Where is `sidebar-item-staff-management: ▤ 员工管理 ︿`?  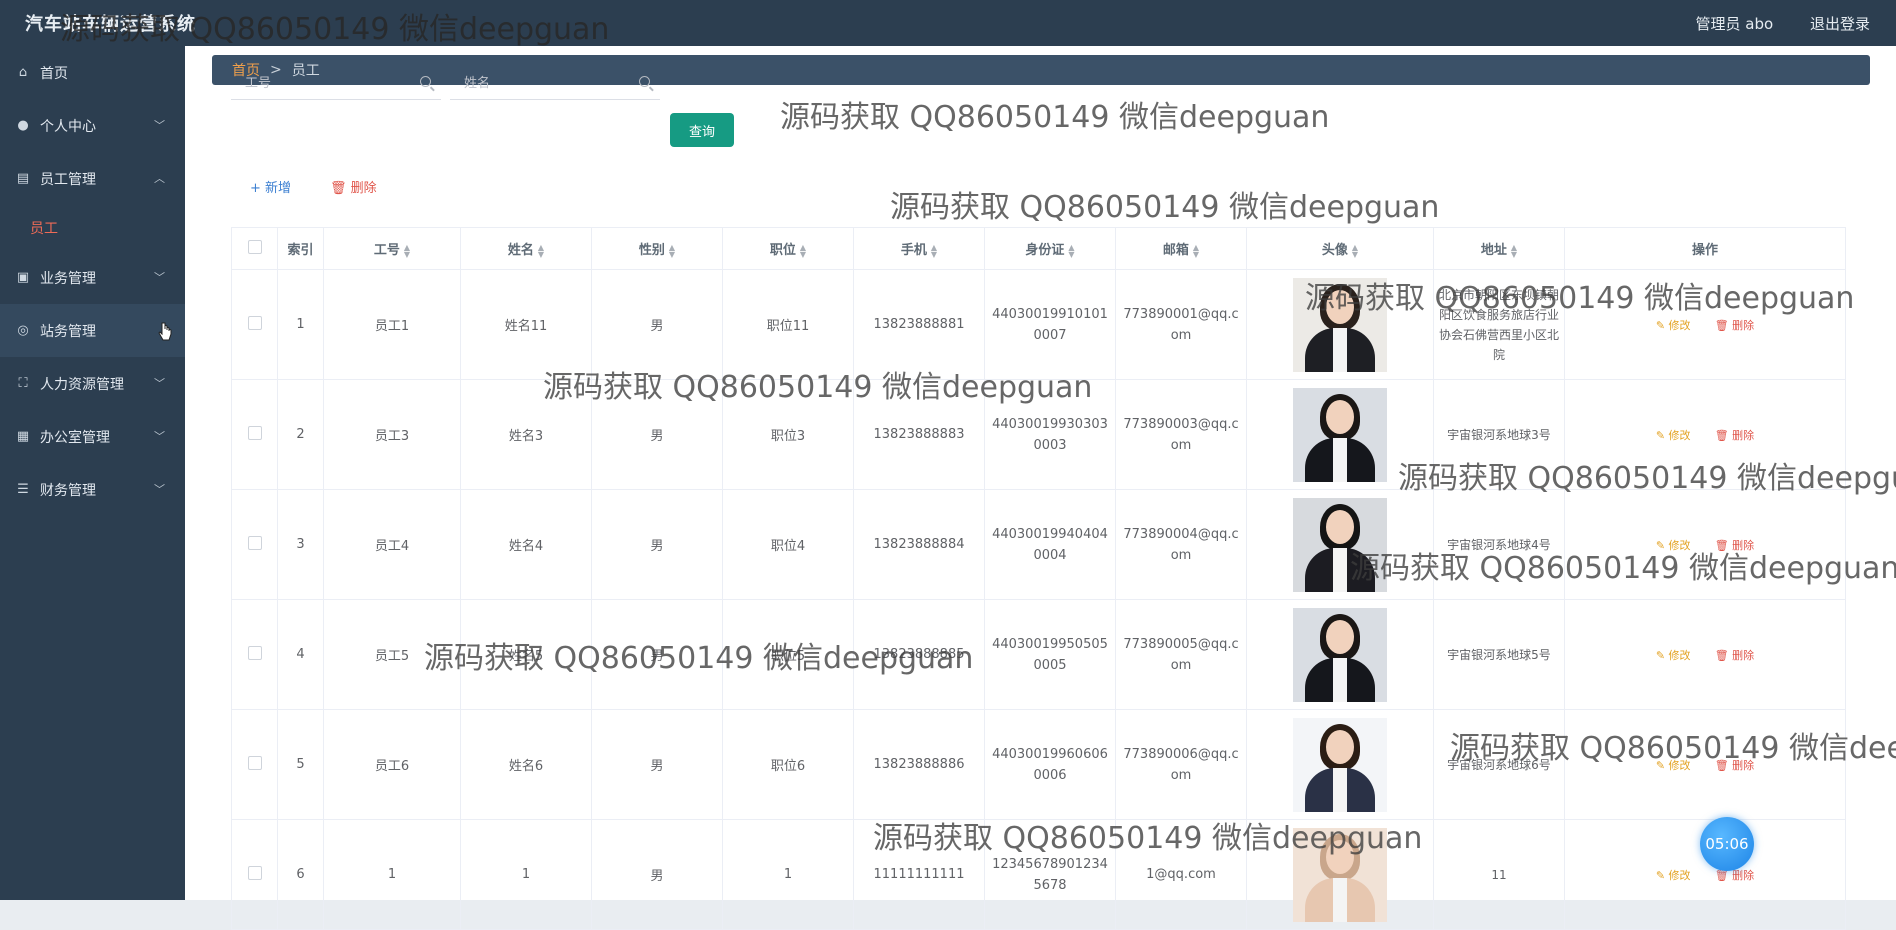 sidebar-item-staff-management: ▤ 员工管理 ︿ is located at coordinates (92, 178).